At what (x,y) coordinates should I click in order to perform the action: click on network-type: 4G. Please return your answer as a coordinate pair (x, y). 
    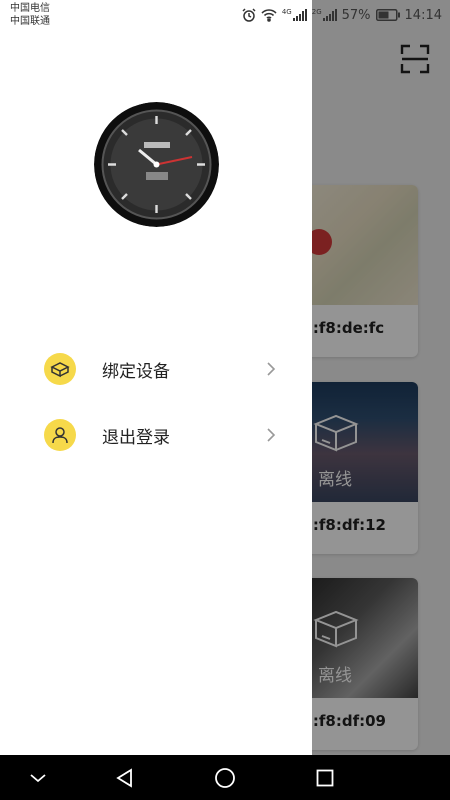
    Looking at the image, I should click on (286, 12).